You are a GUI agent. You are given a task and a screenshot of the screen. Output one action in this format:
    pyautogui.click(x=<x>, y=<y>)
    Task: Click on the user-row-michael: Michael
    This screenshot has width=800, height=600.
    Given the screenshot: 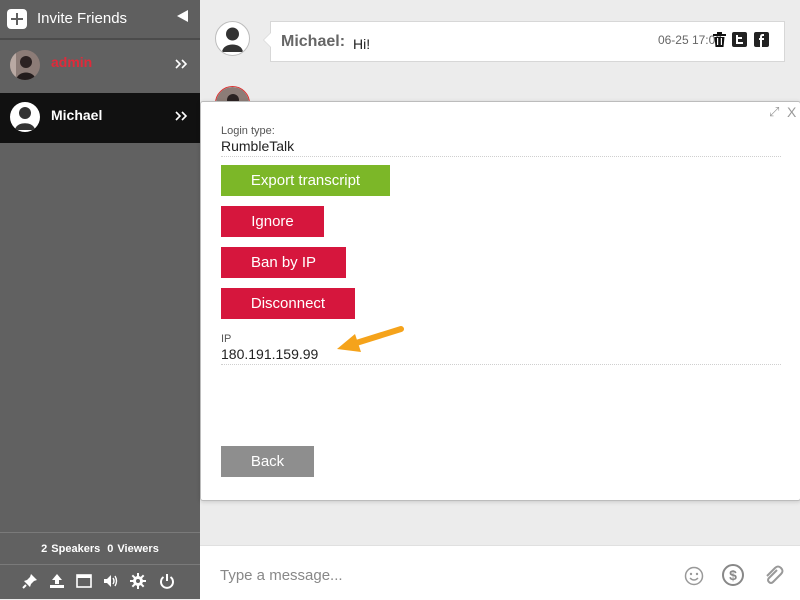 What is the action you would take?
    pyautogui.click(x=100, y=118)
    